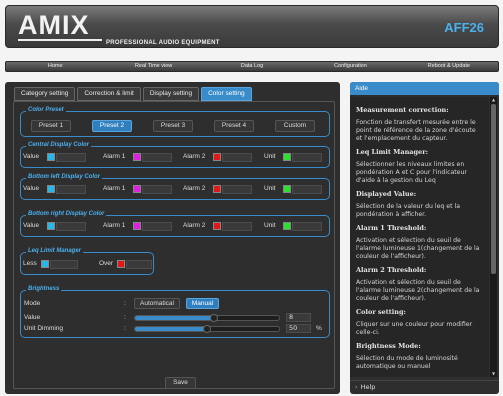  I want to click on chevron-right-icon: ›, so click(356, 387).